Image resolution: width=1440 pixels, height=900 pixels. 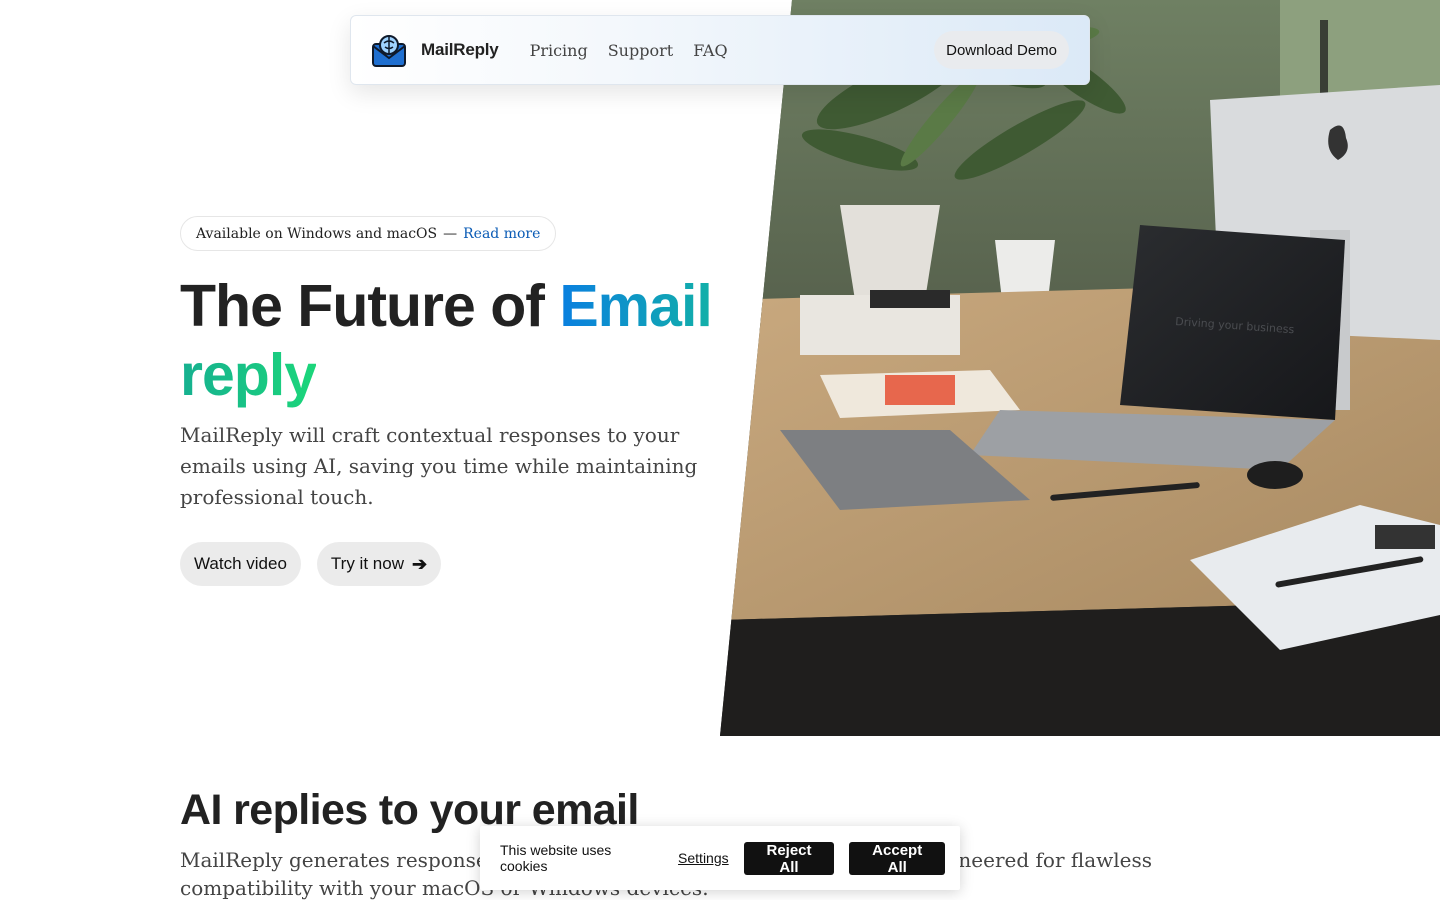 What do you see at coordinates (556, 858) in the screenshot?
I see `cookie-text: This website uses cookies` at bounding box center [556, 858].